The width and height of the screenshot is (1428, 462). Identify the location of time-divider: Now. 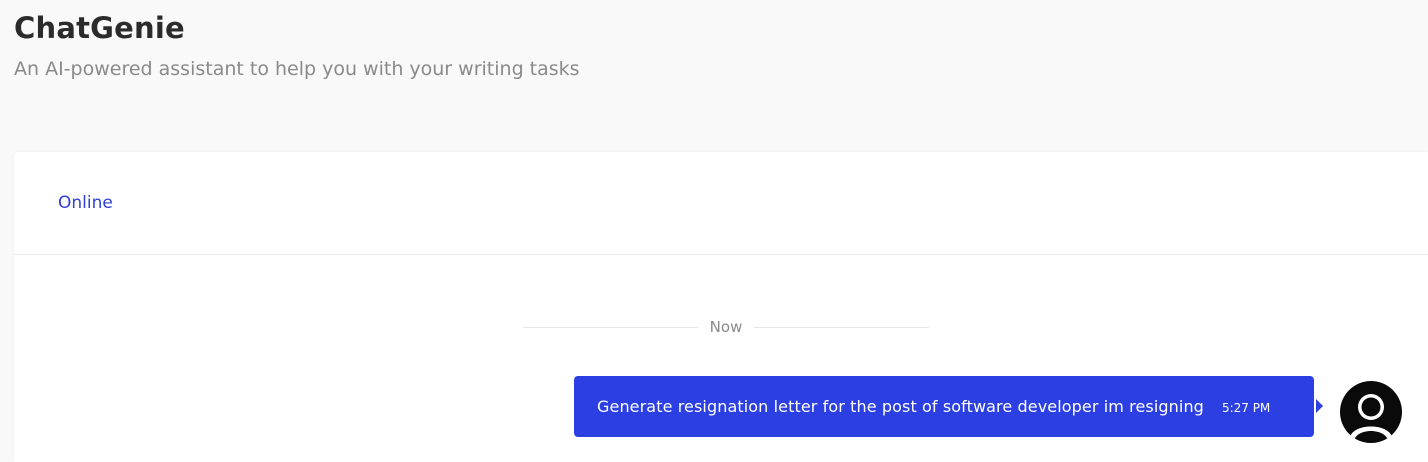
(726, 327).